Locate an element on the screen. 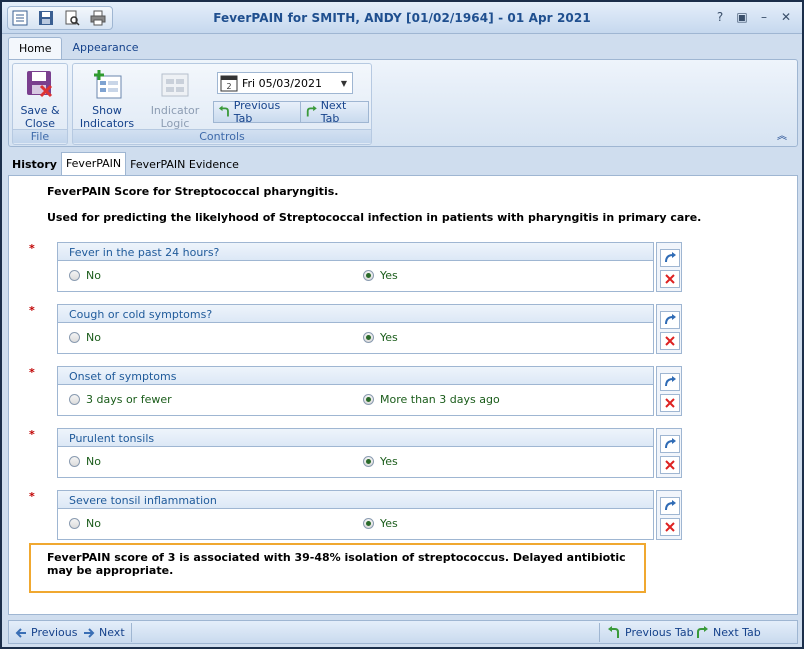 The image size is (804, 649). tab-home: Home is located at coordinates (35, 48).